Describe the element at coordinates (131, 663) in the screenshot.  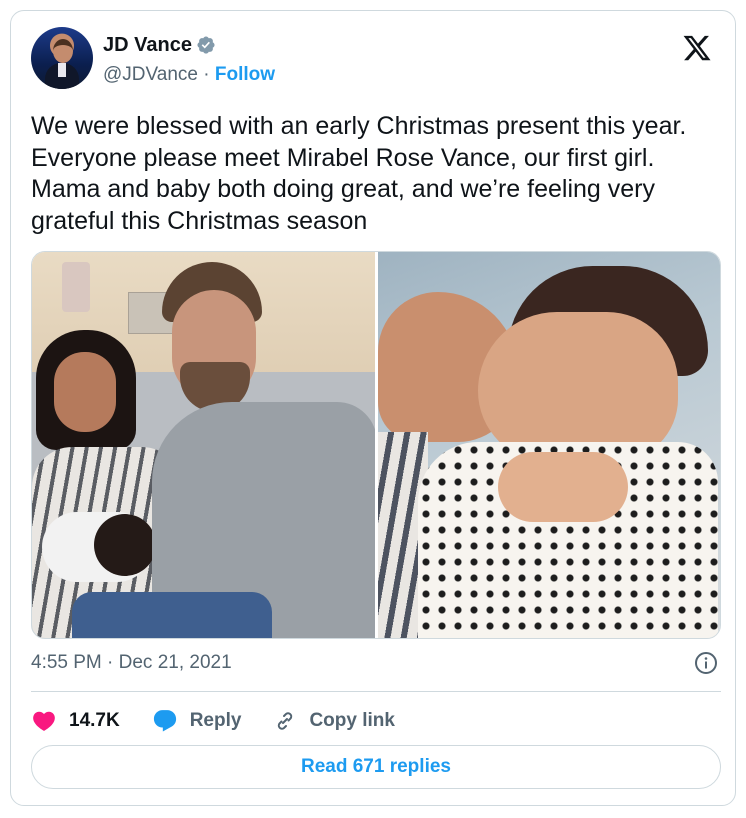
I see `tweet-timestamp: 4:55 PM · Dec 21, 2021` at that location.